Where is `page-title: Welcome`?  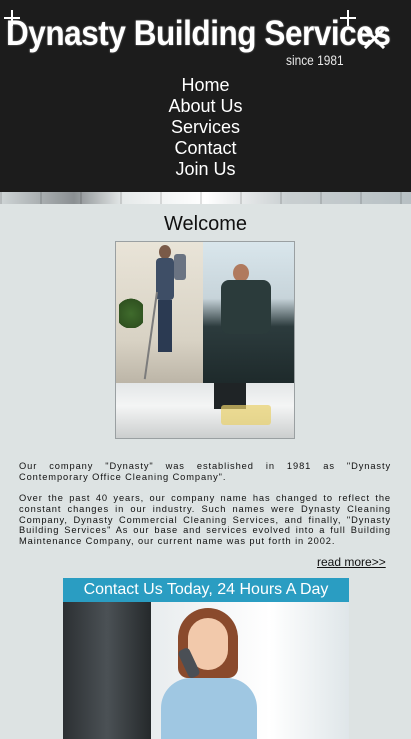
page-title: Welcome is located at coordinates (205, 224).